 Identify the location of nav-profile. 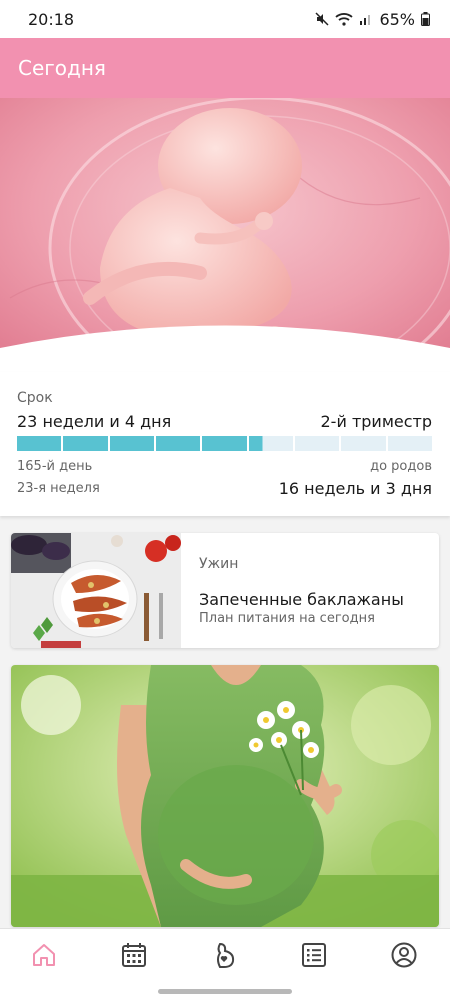
(404, 957).